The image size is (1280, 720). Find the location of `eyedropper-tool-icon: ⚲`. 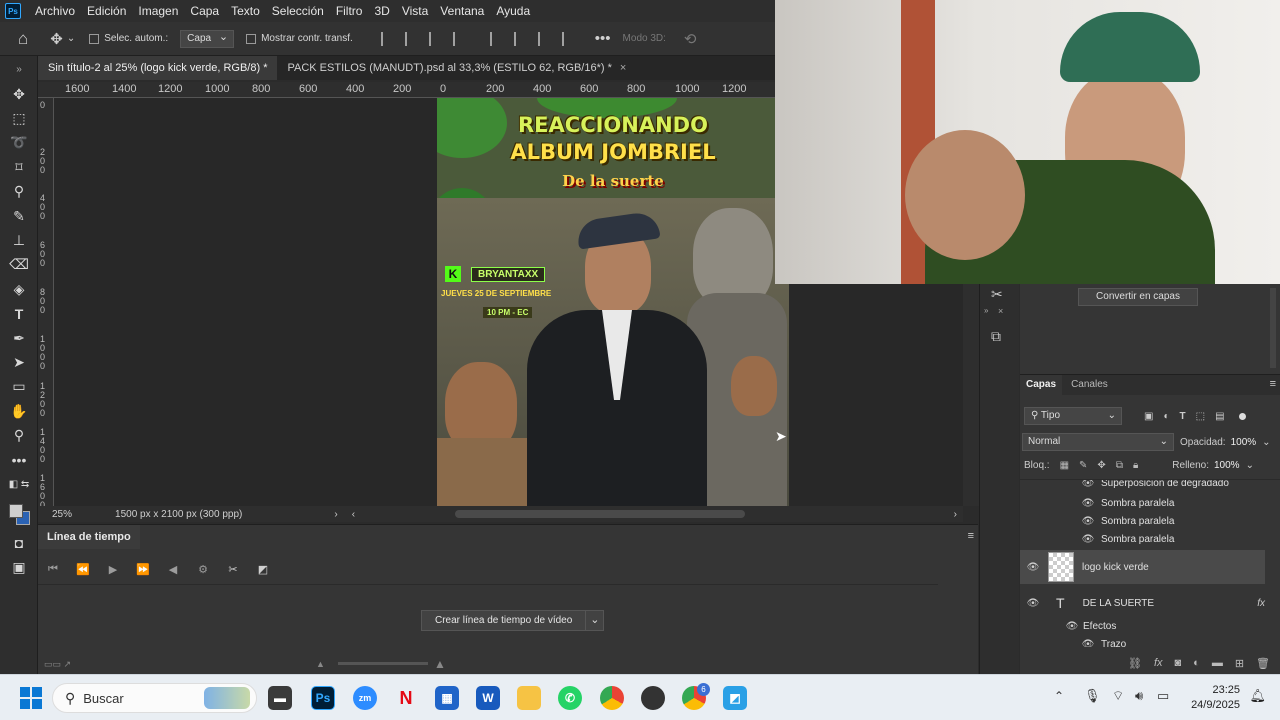

eyedropper-tool-icon: ⚲ is located at coordinates (19, 192).